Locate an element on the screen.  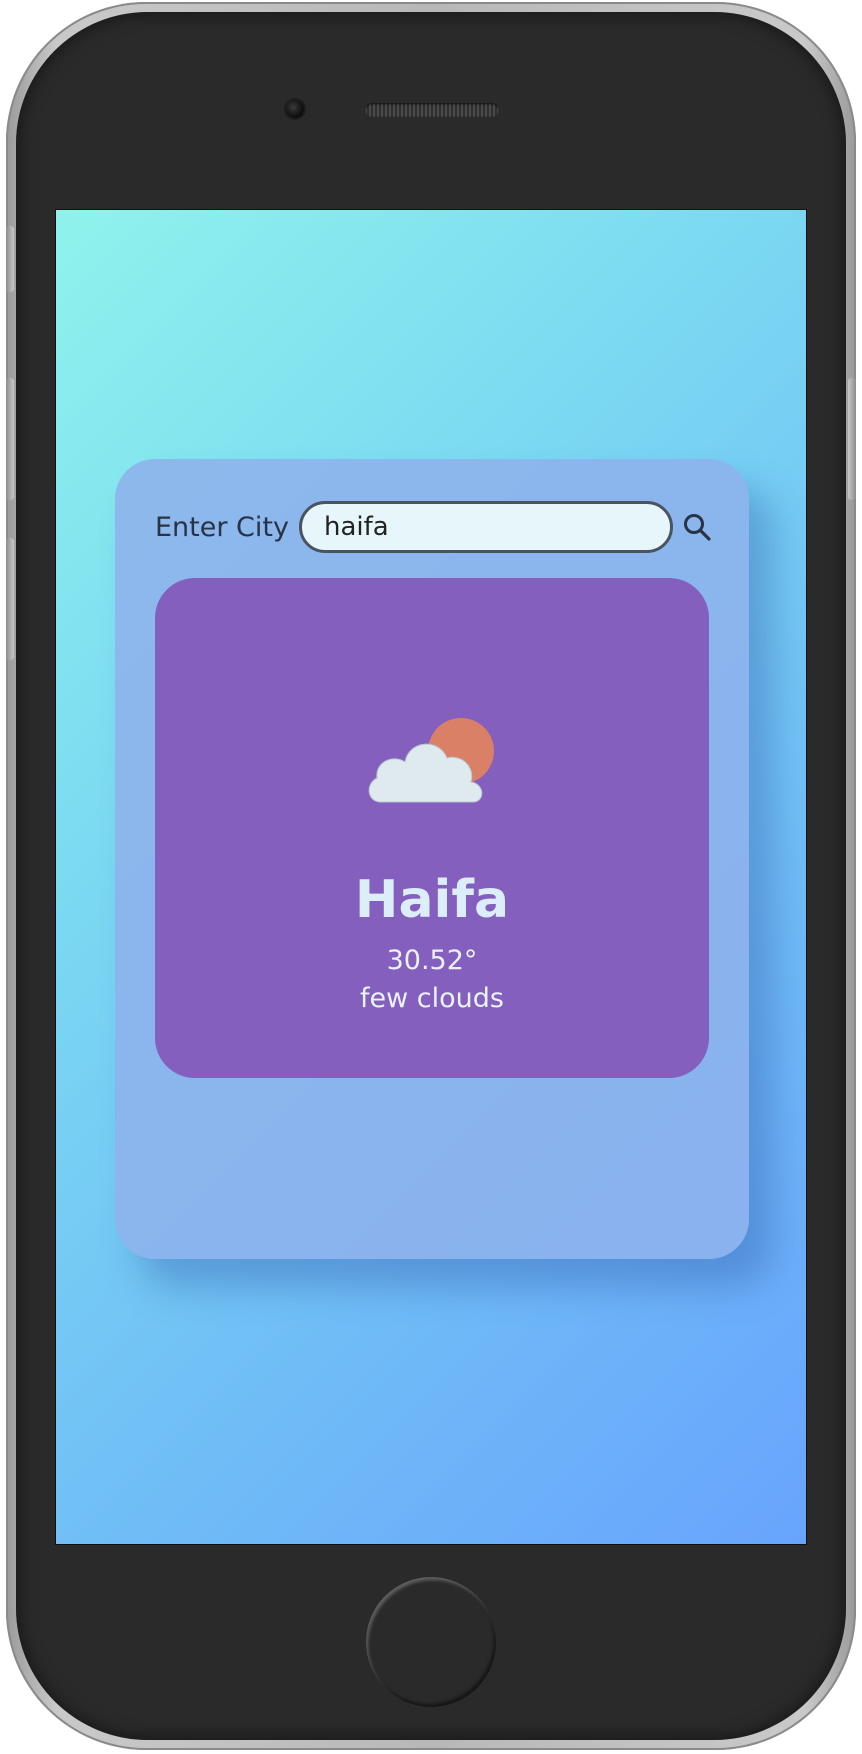
search-icon is located at coordinates (697, 527).